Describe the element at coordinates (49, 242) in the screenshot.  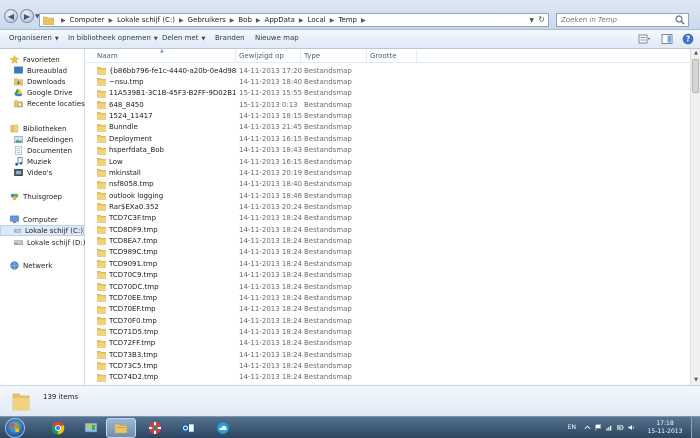
I see `nav-item-drive-d: Lokale schijf (D:)` at that location.